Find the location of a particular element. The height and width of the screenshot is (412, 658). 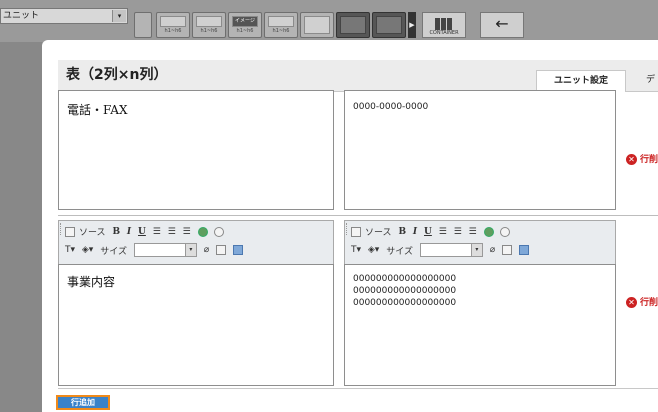

left-gutter is located at coordinates (21, 227).